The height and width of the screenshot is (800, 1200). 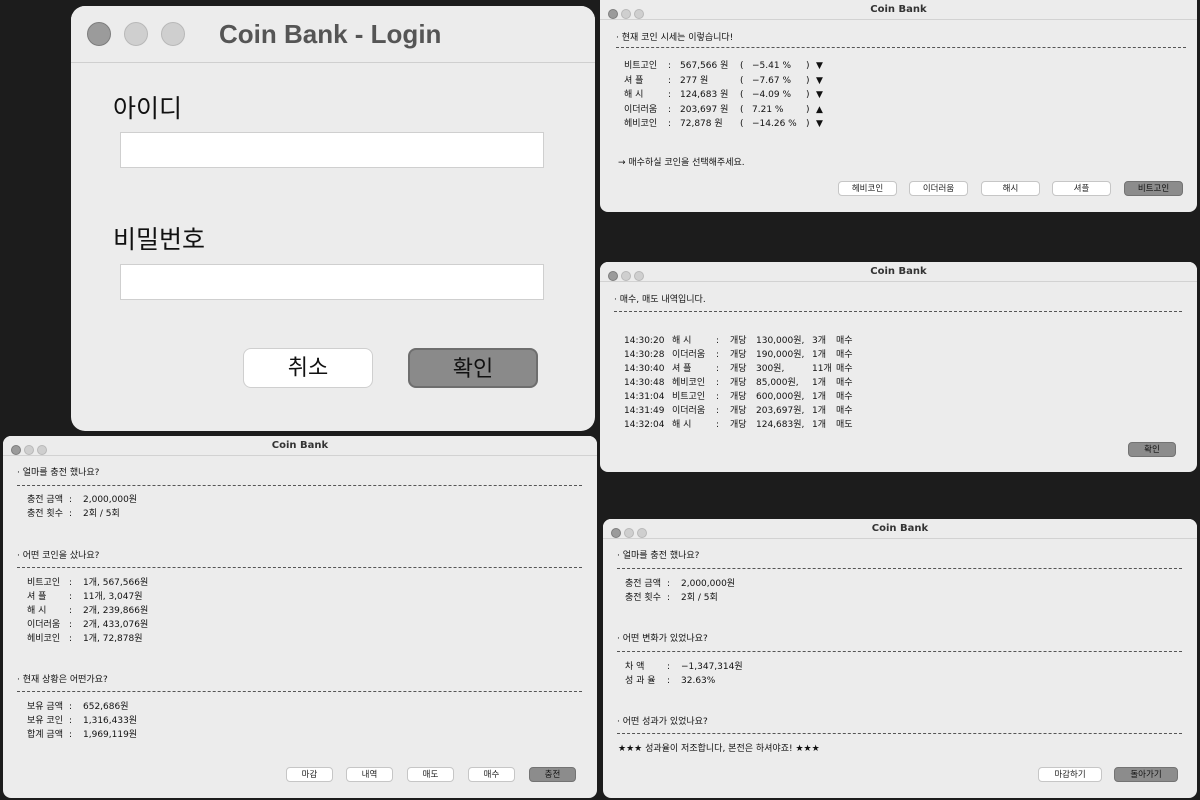 What do you see at coordinates (369, 774) in the screenshot?
I see `history-button: 내역` at bounding box center [369, 774].